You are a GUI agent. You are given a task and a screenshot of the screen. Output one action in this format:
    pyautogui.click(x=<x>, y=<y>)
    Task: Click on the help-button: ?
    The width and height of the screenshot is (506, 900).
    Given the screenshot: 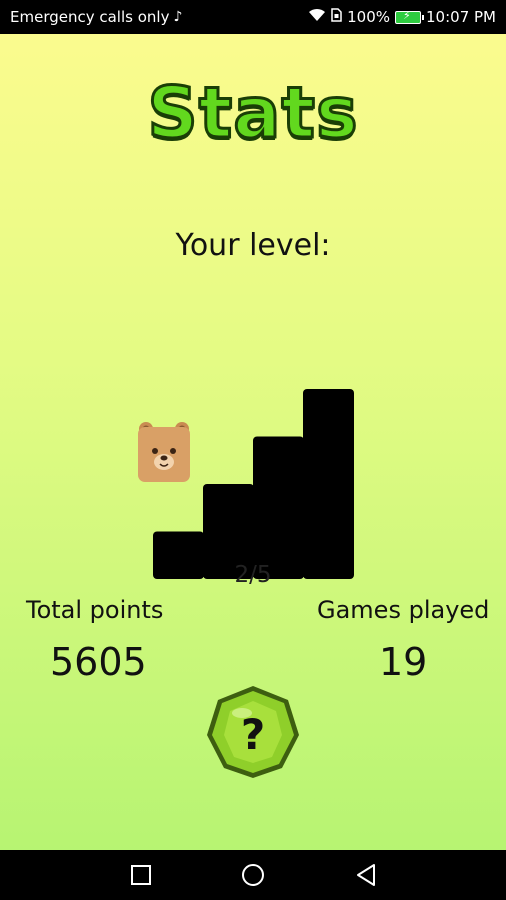 What is the action you would take?
    pyautogui.click(x=253, y=732)
    